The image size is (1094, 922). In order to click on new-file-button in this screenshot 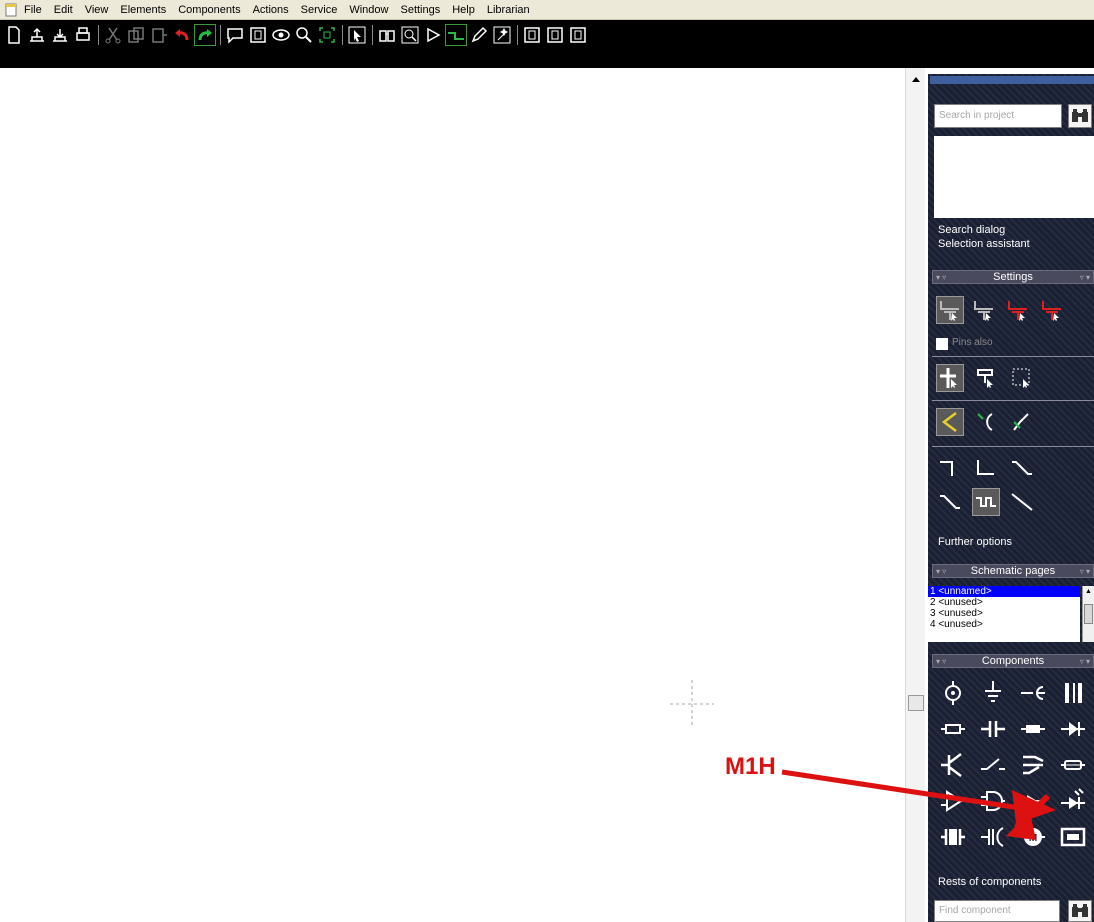, I will do `click(14, 35)`.